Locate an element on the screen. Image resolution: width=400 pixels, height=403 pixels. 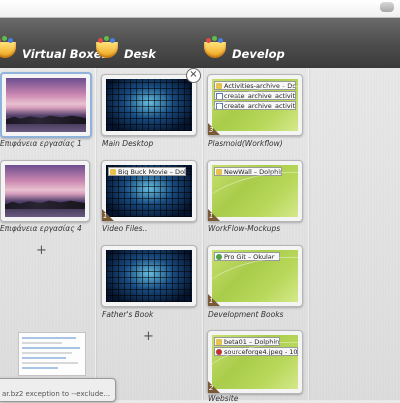
window-entry: beta01 – Dolphin is located at coordinates (247, 341).